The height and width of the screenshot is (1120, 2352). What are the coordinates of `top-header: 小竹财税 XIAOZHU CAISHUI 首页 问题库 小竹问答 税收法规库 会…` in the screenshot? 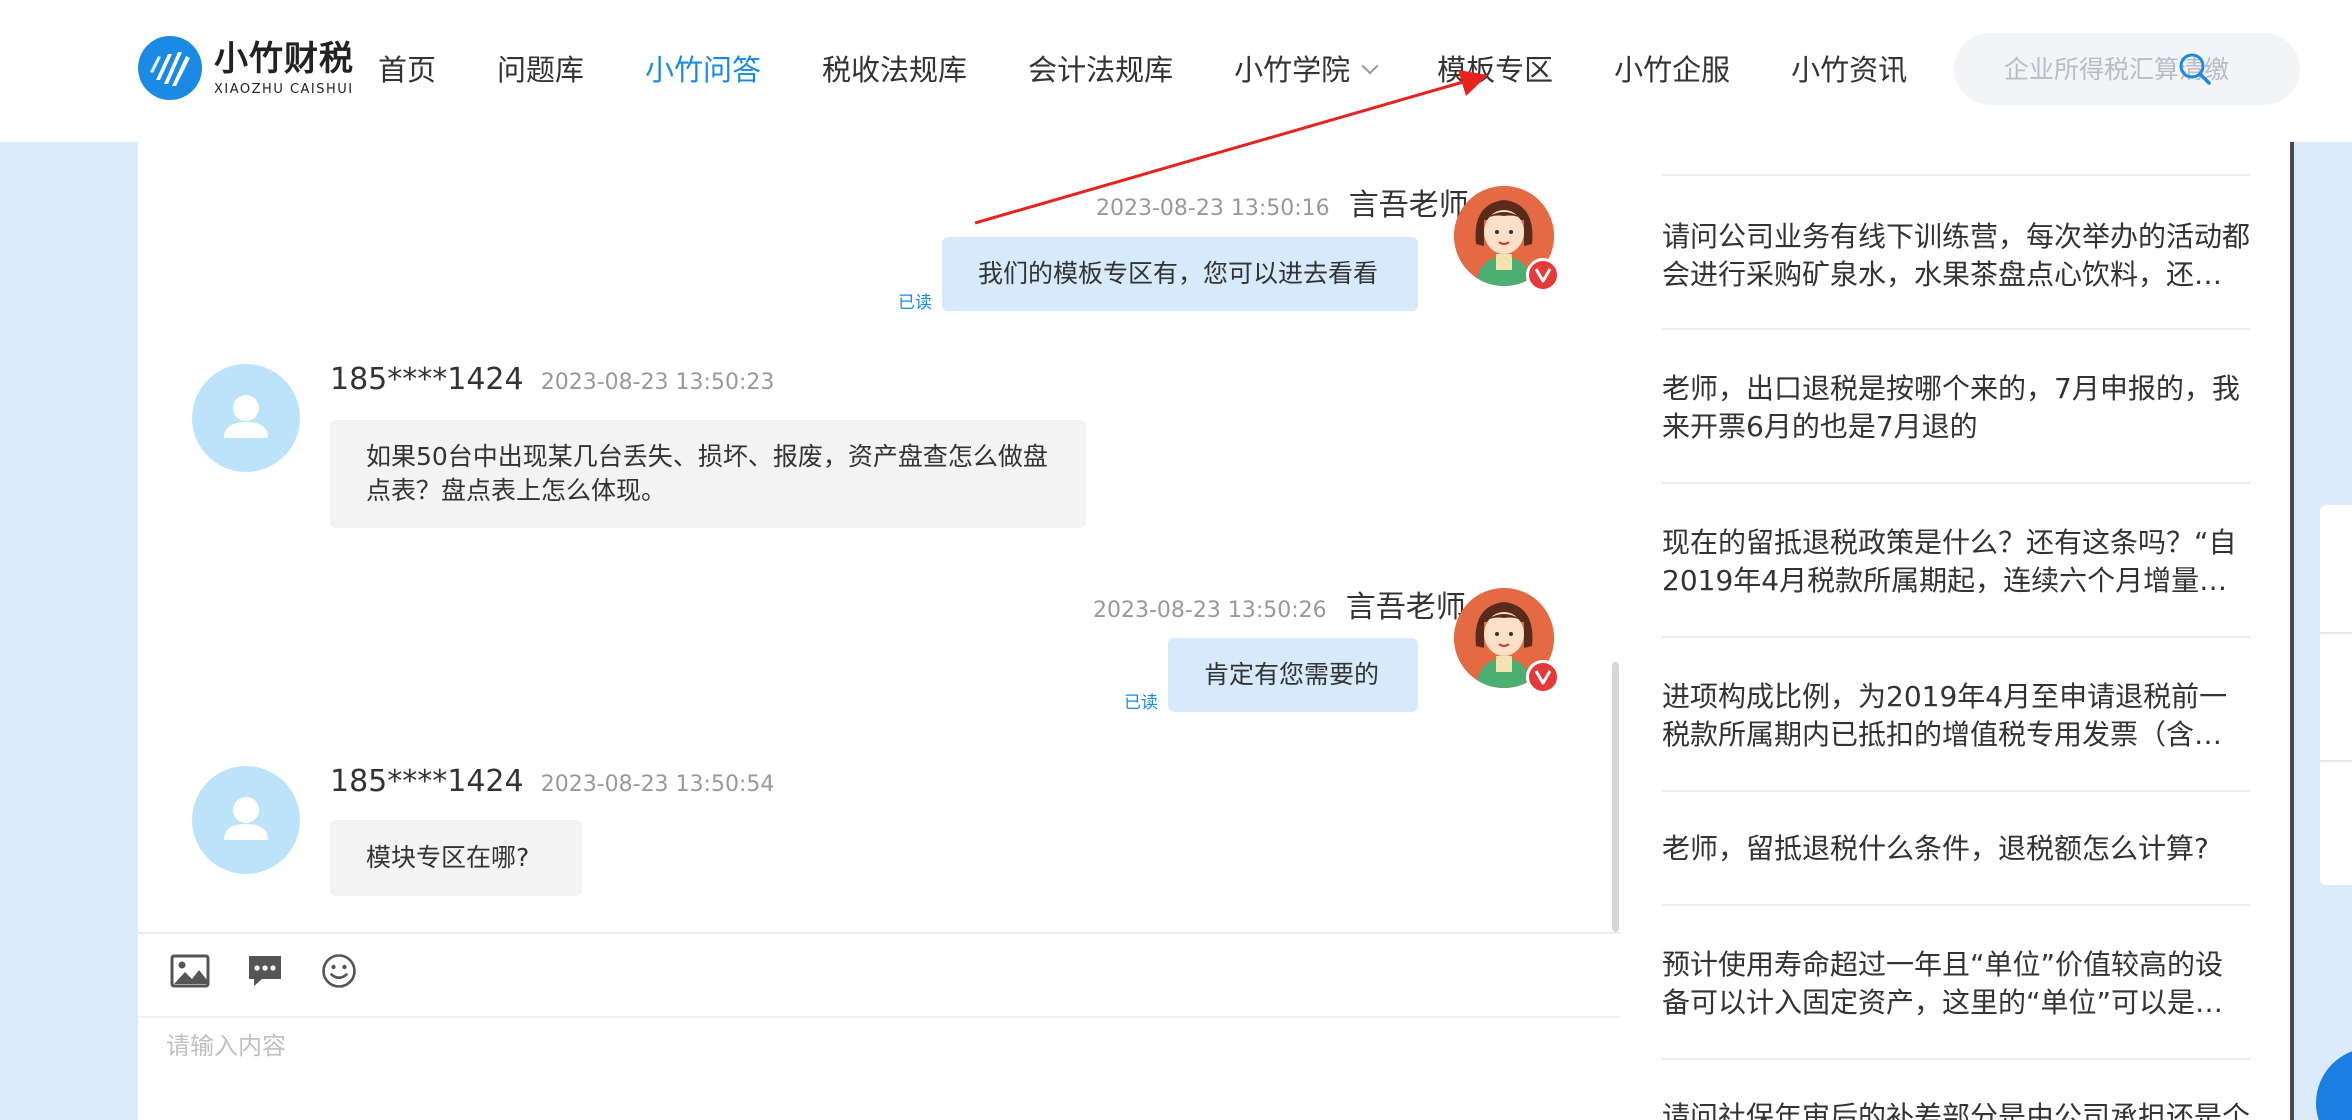 It's located at (1176, 71).